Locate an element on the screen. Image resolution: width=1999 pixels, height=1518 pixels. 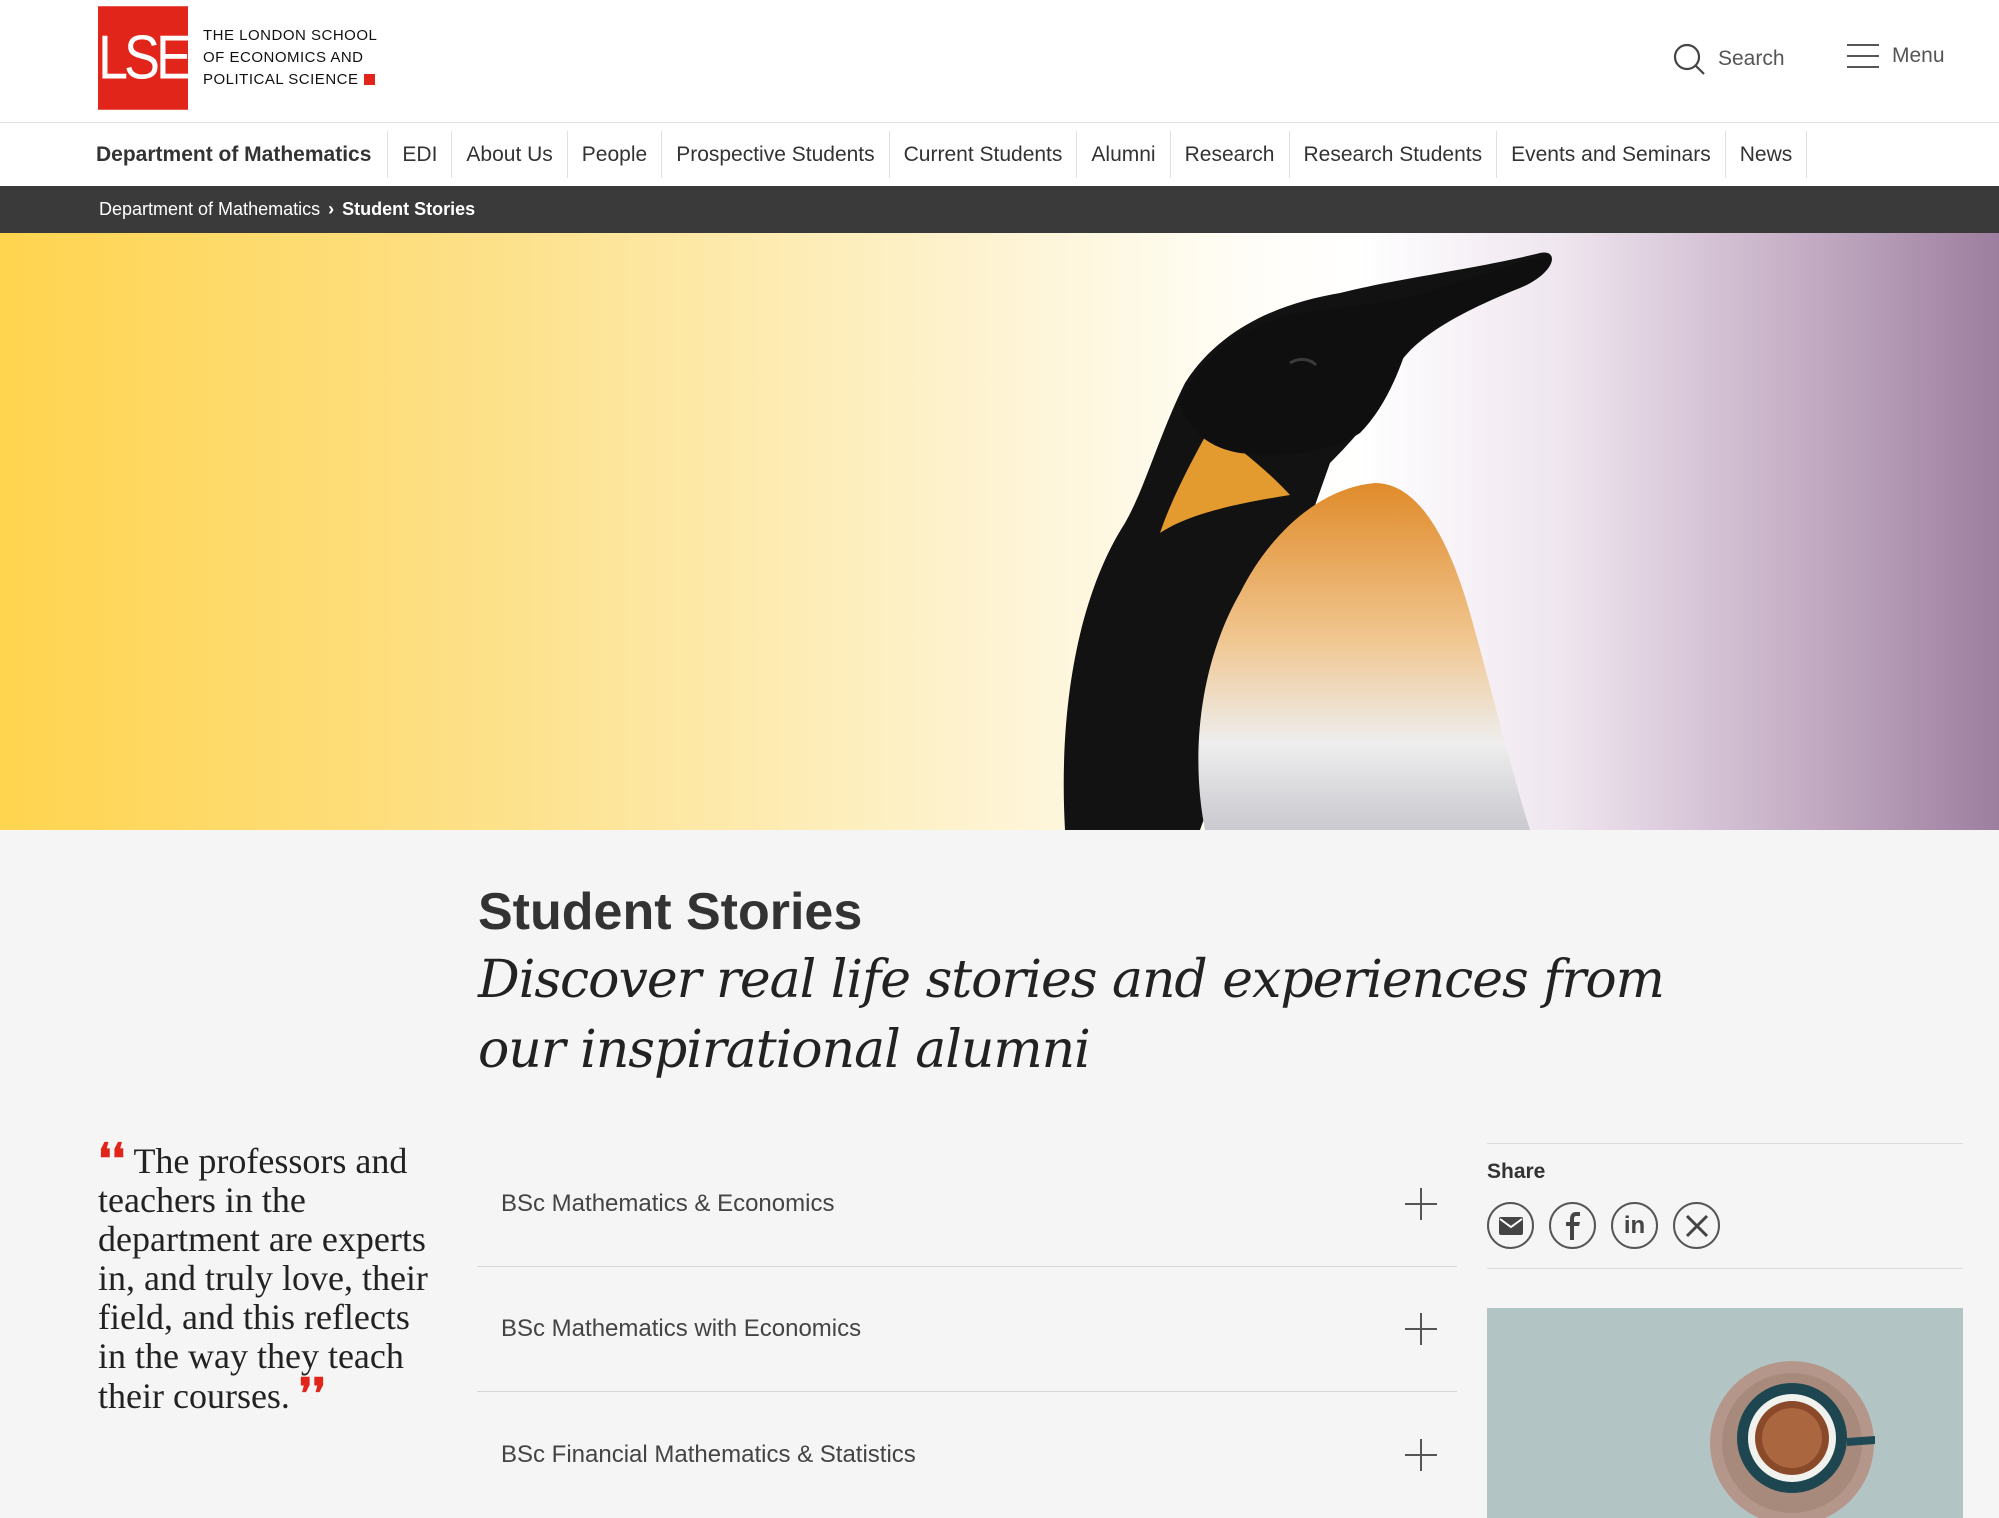
page-title: Student Stories is located at coordinates (670, 912).